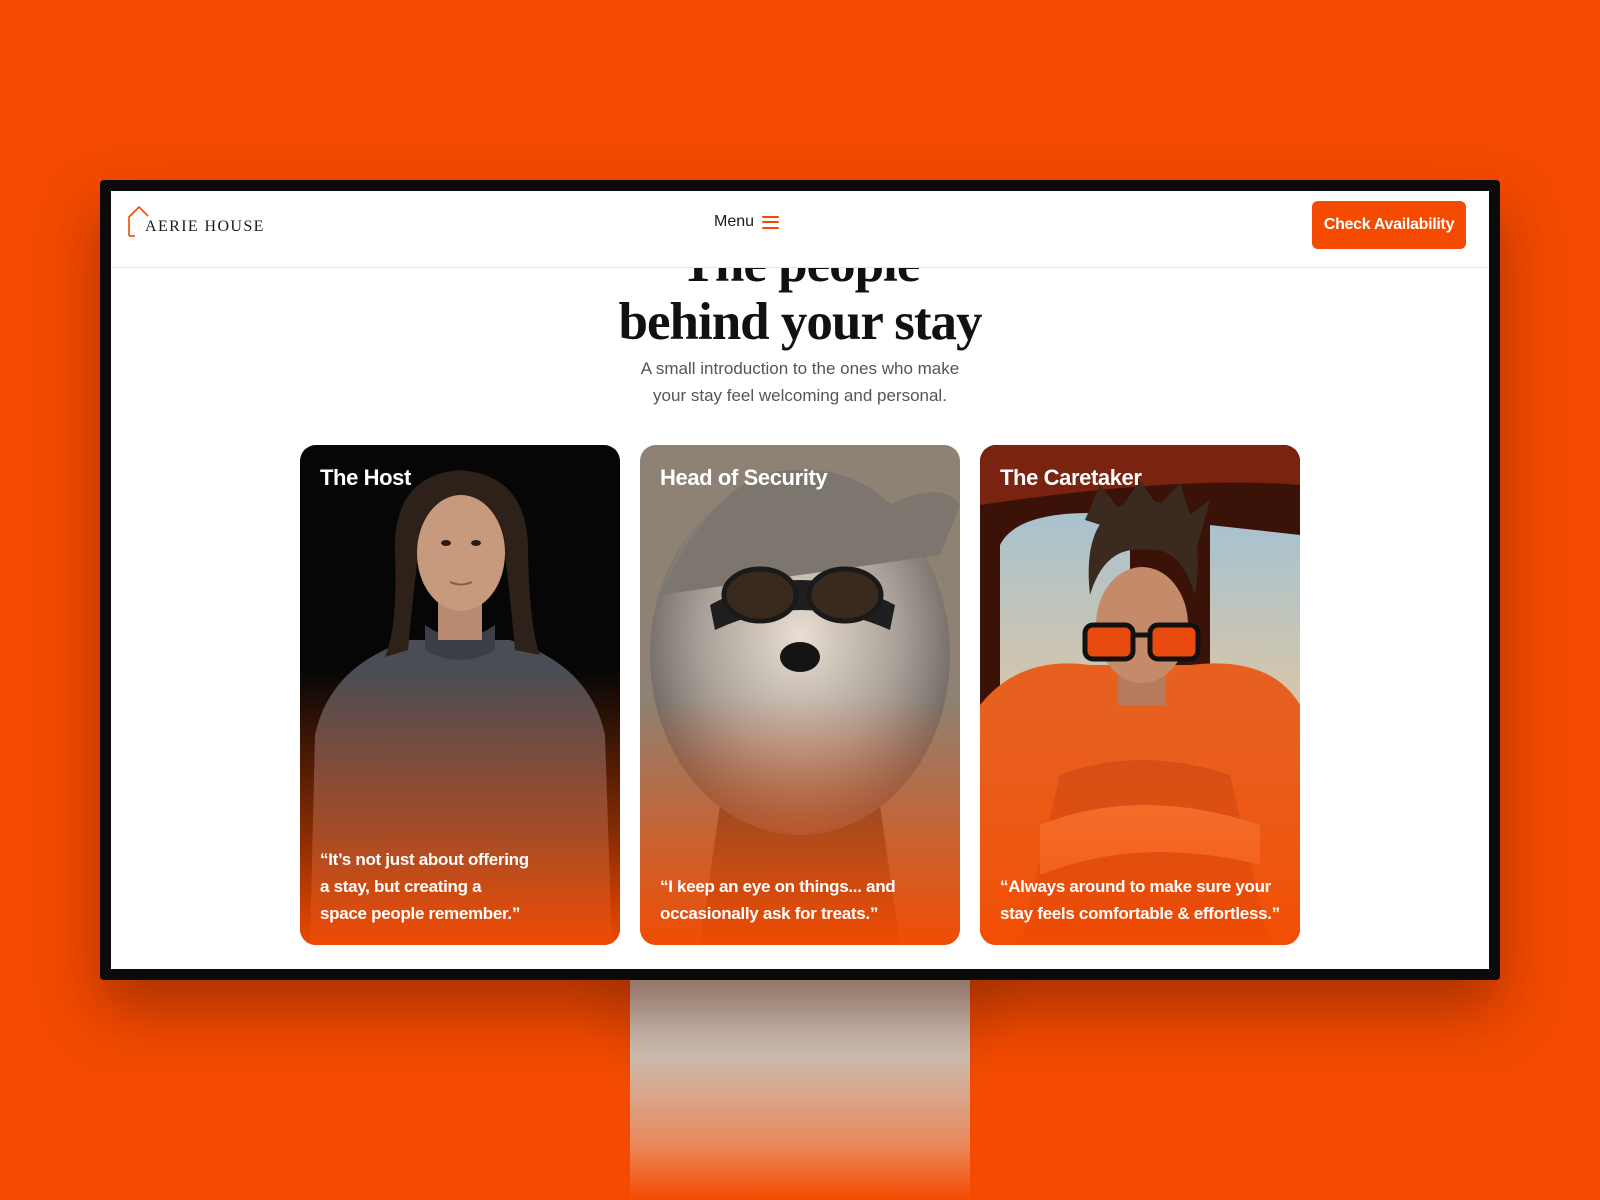  What do you see at coordinates (420, 913) in the screenshot?
I see `quote-line: space people remember.”` at bounding box center [420, 913].